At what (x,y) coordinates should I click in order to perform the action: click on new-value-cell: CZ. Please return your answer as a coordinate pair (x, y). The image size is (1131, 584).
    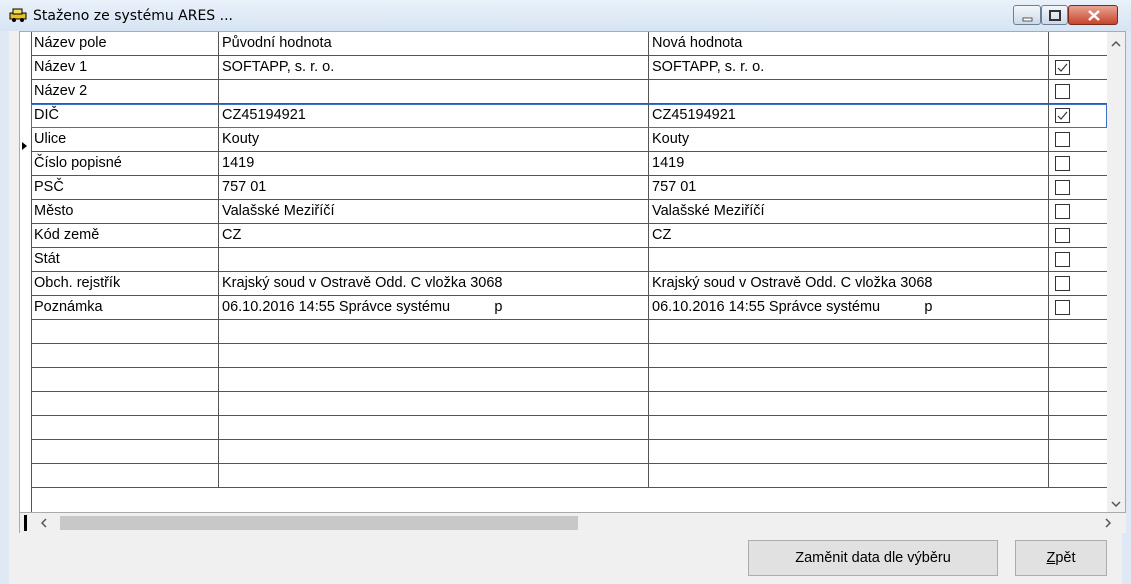
    Looking at the image, I should click on (849, 235).